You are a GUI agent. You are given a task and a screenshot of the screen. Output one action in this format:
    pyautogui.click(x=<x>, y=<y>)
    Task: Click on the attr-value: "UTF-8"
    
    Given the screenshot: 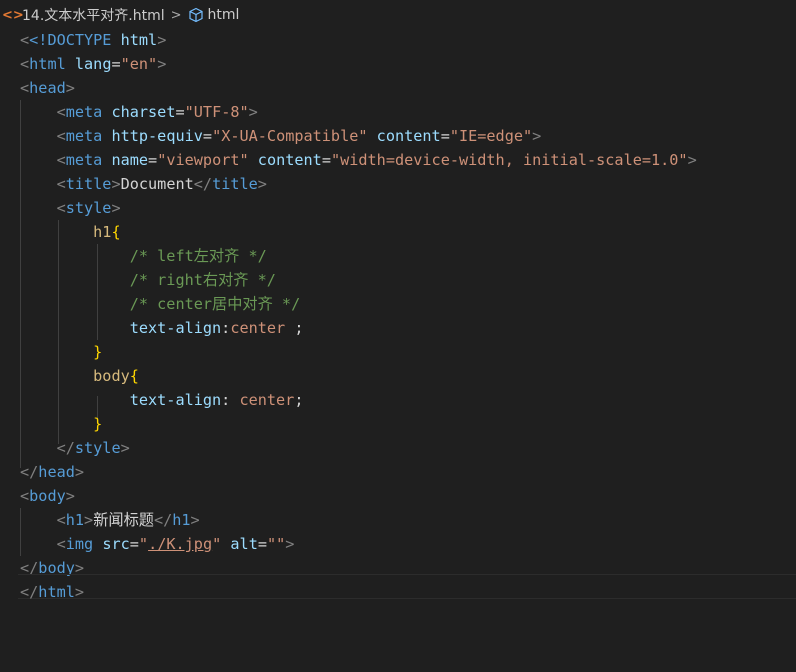 What is the action you would take?
    pyautogui.click(x=216, y=112)
    